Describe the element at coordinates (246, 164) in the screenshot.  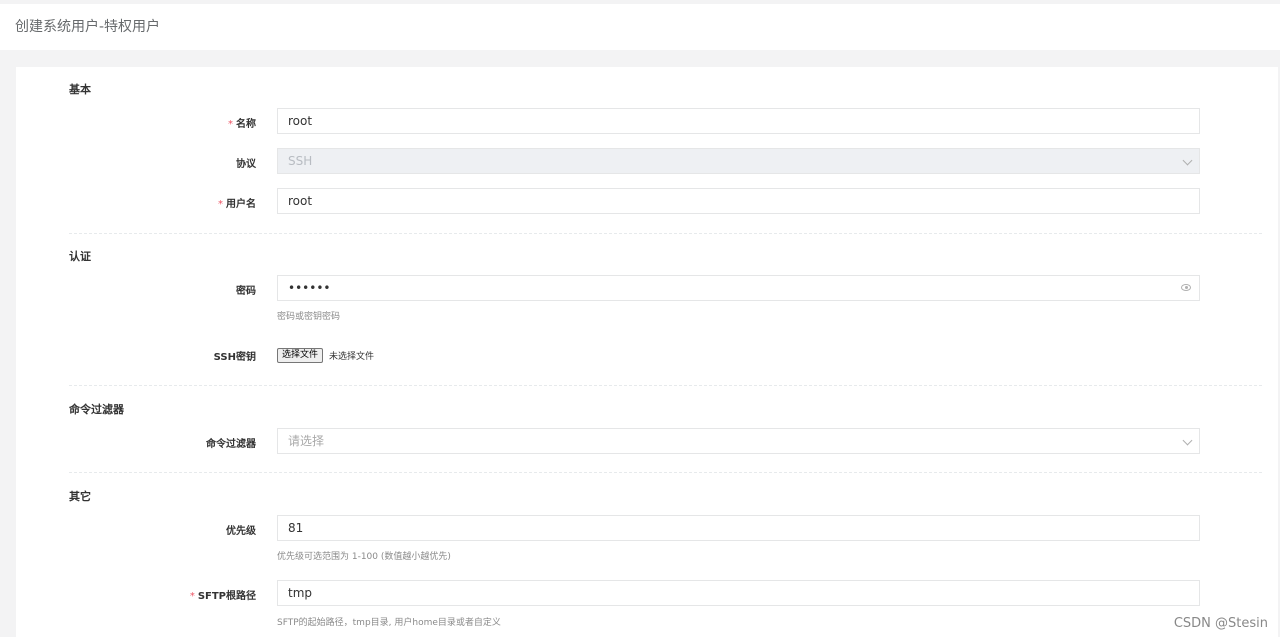
I see `protocol-label: 协议` at that location.